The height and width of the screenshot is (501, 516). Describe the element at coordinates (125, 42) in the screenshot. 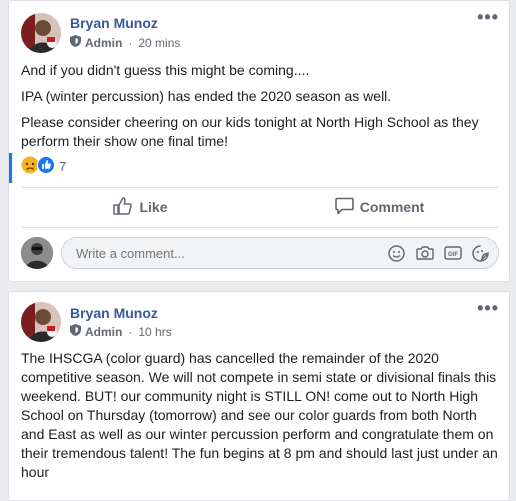

I see `post-meta: Admin · 20 mins` at that location.